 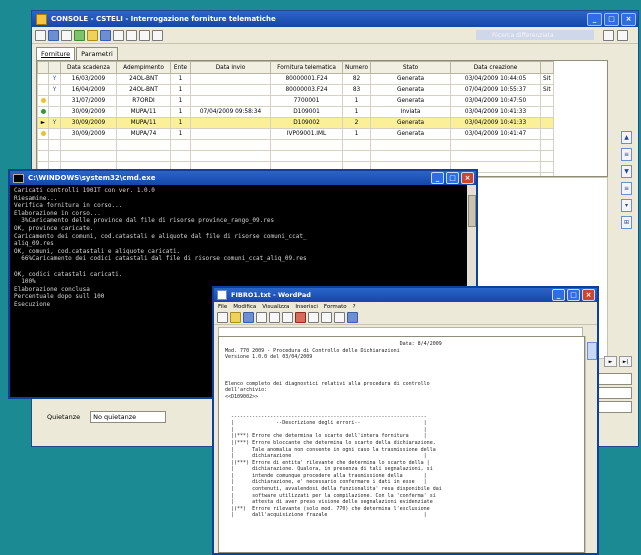 What do you see at coordinates (496, 134) in the screenshot?
I see `table-cell: 03/04/2009 10:41:47` at bounding box center [496, 134].